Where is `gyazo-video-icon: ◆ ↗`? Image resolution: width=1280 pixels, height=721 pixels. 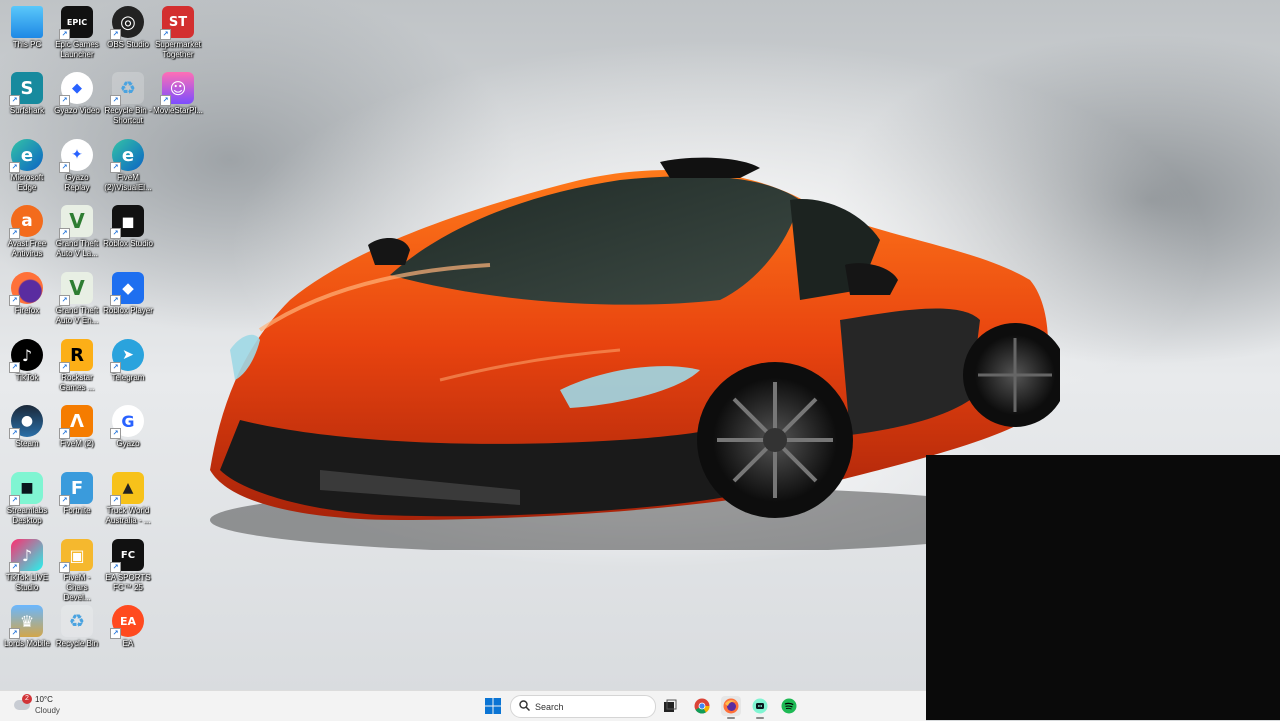 gyazo-video-icon: ◆ ↗ is located at coordinates (76, 89).